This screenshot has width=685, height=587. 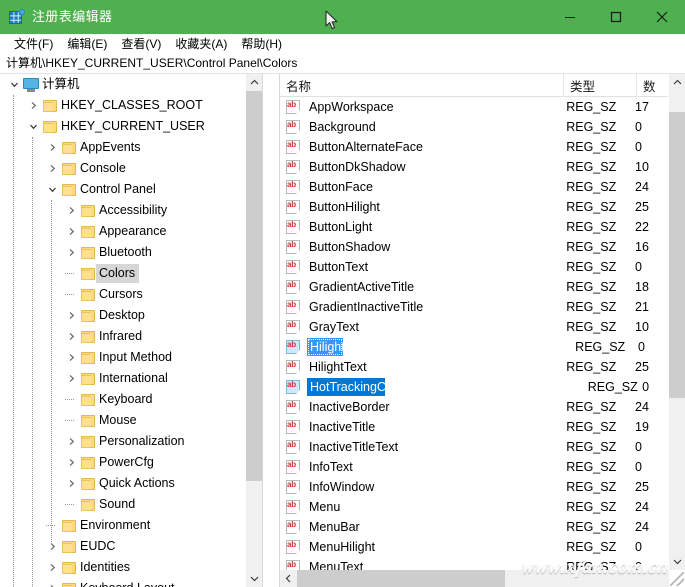 I want to click on list-hscroll-thumb, so click(x=401, y=578).